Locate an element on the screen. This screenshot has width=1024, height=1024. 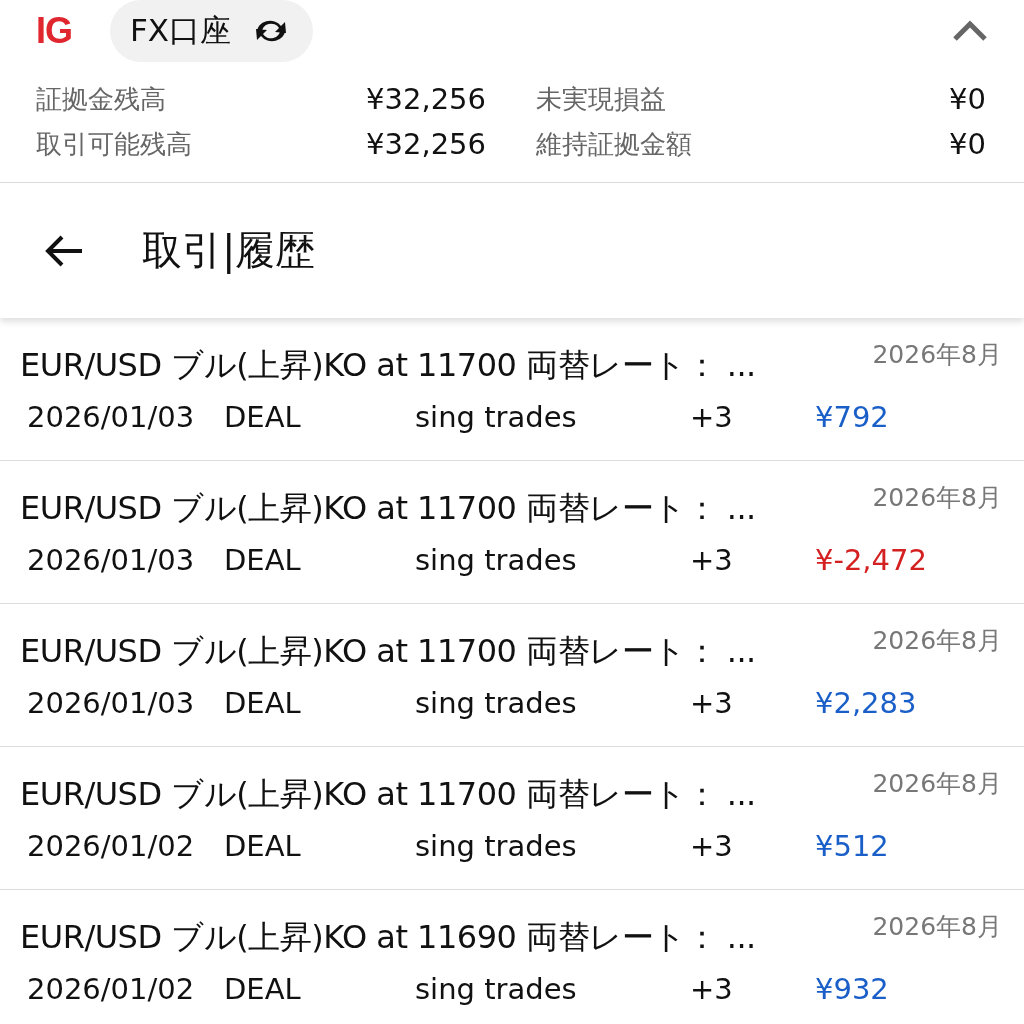
summary-label: 維持証拠金額 is located at coordinates (614, 144).